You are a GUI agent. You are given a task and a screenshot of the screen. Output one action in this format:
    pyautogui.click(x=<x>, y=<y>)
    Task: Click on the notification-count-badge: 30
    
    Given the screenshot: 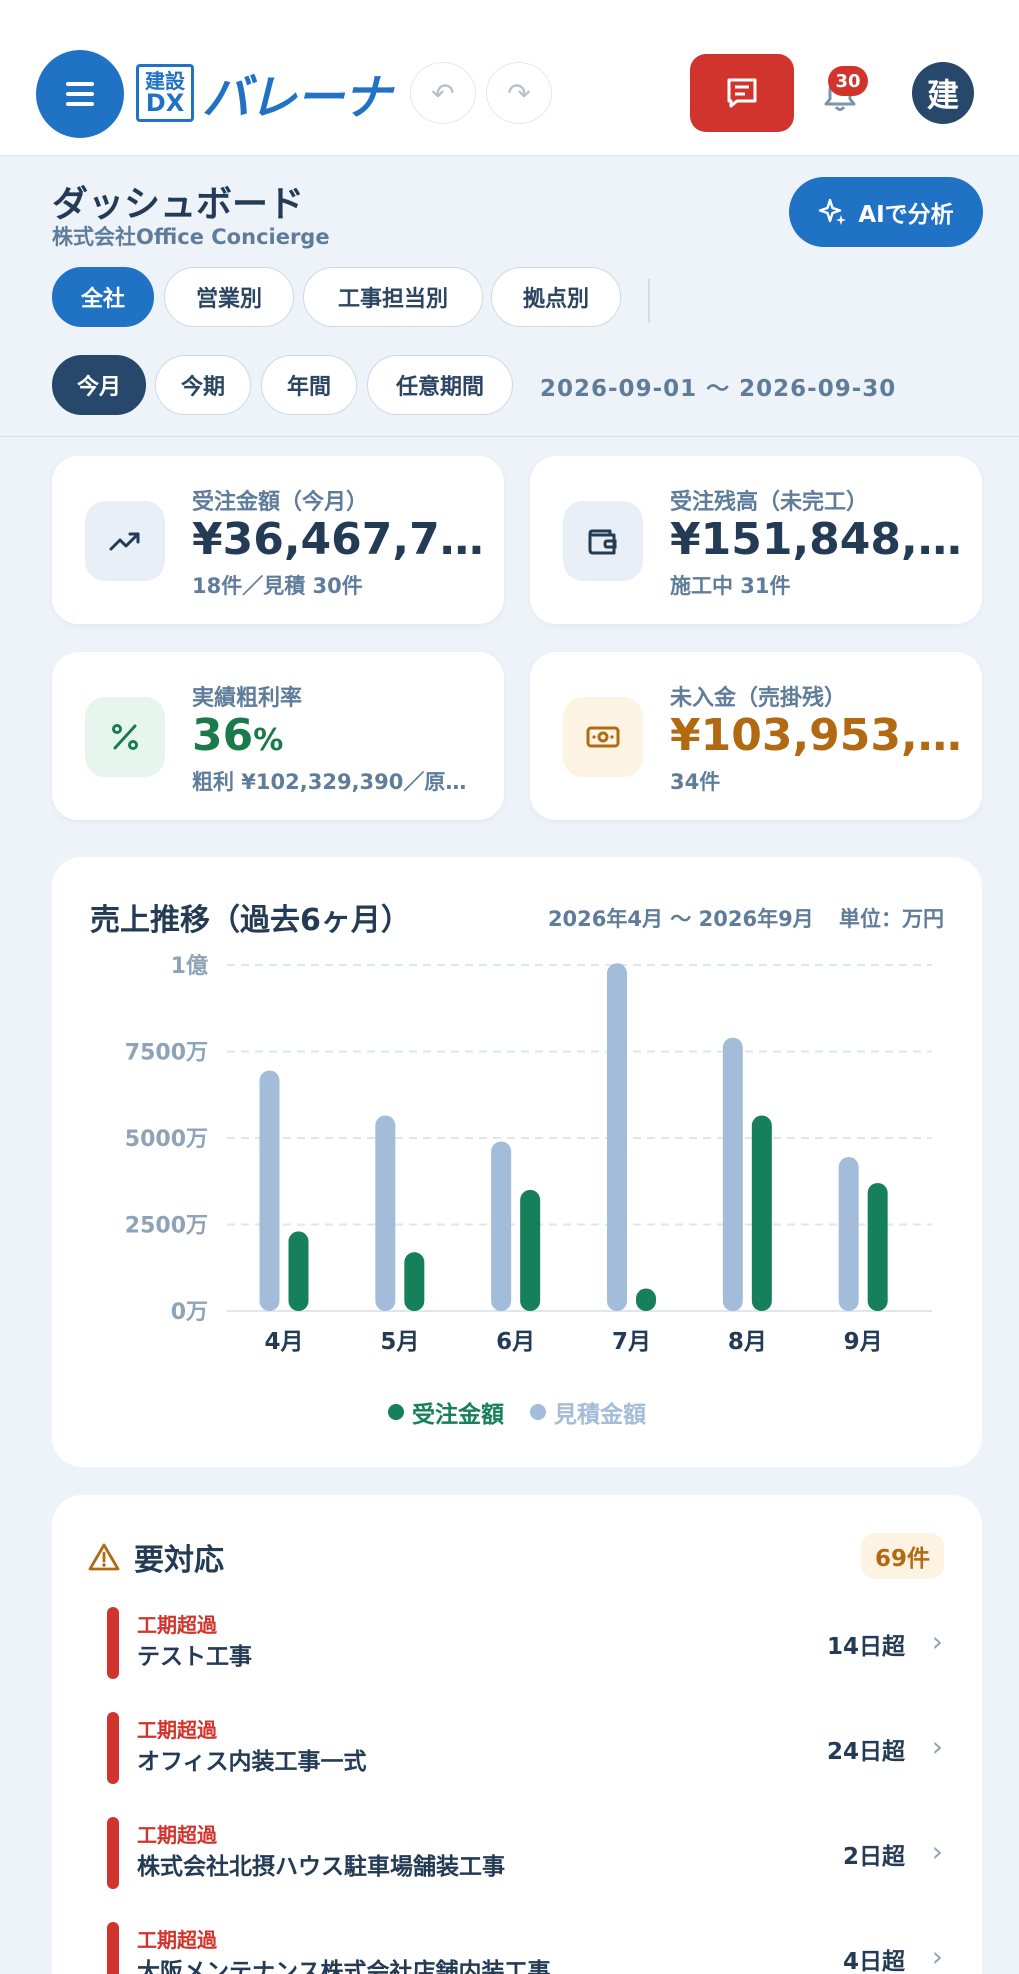 What is the action you would take?
    pyautogui.click(x=848, y=81)
    